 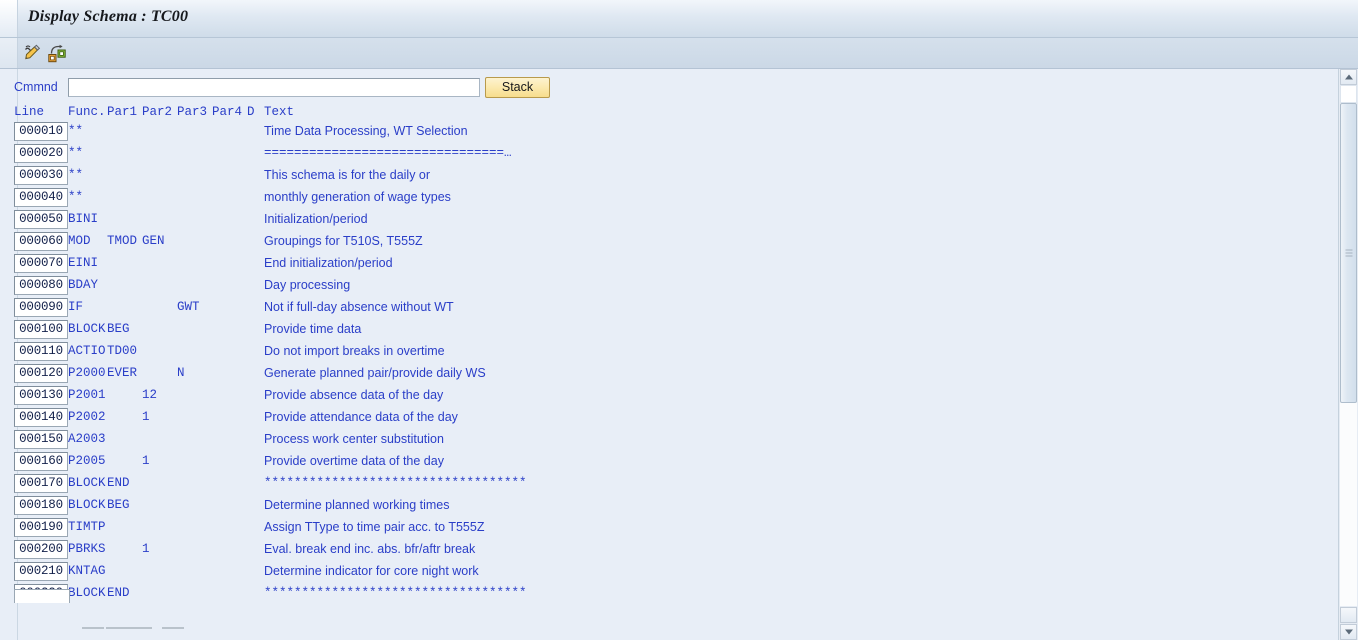 What do you see at coordinates (517, 87) in the screenshot?
I see `stack-button: Stack` at bounding box center [517, 87].